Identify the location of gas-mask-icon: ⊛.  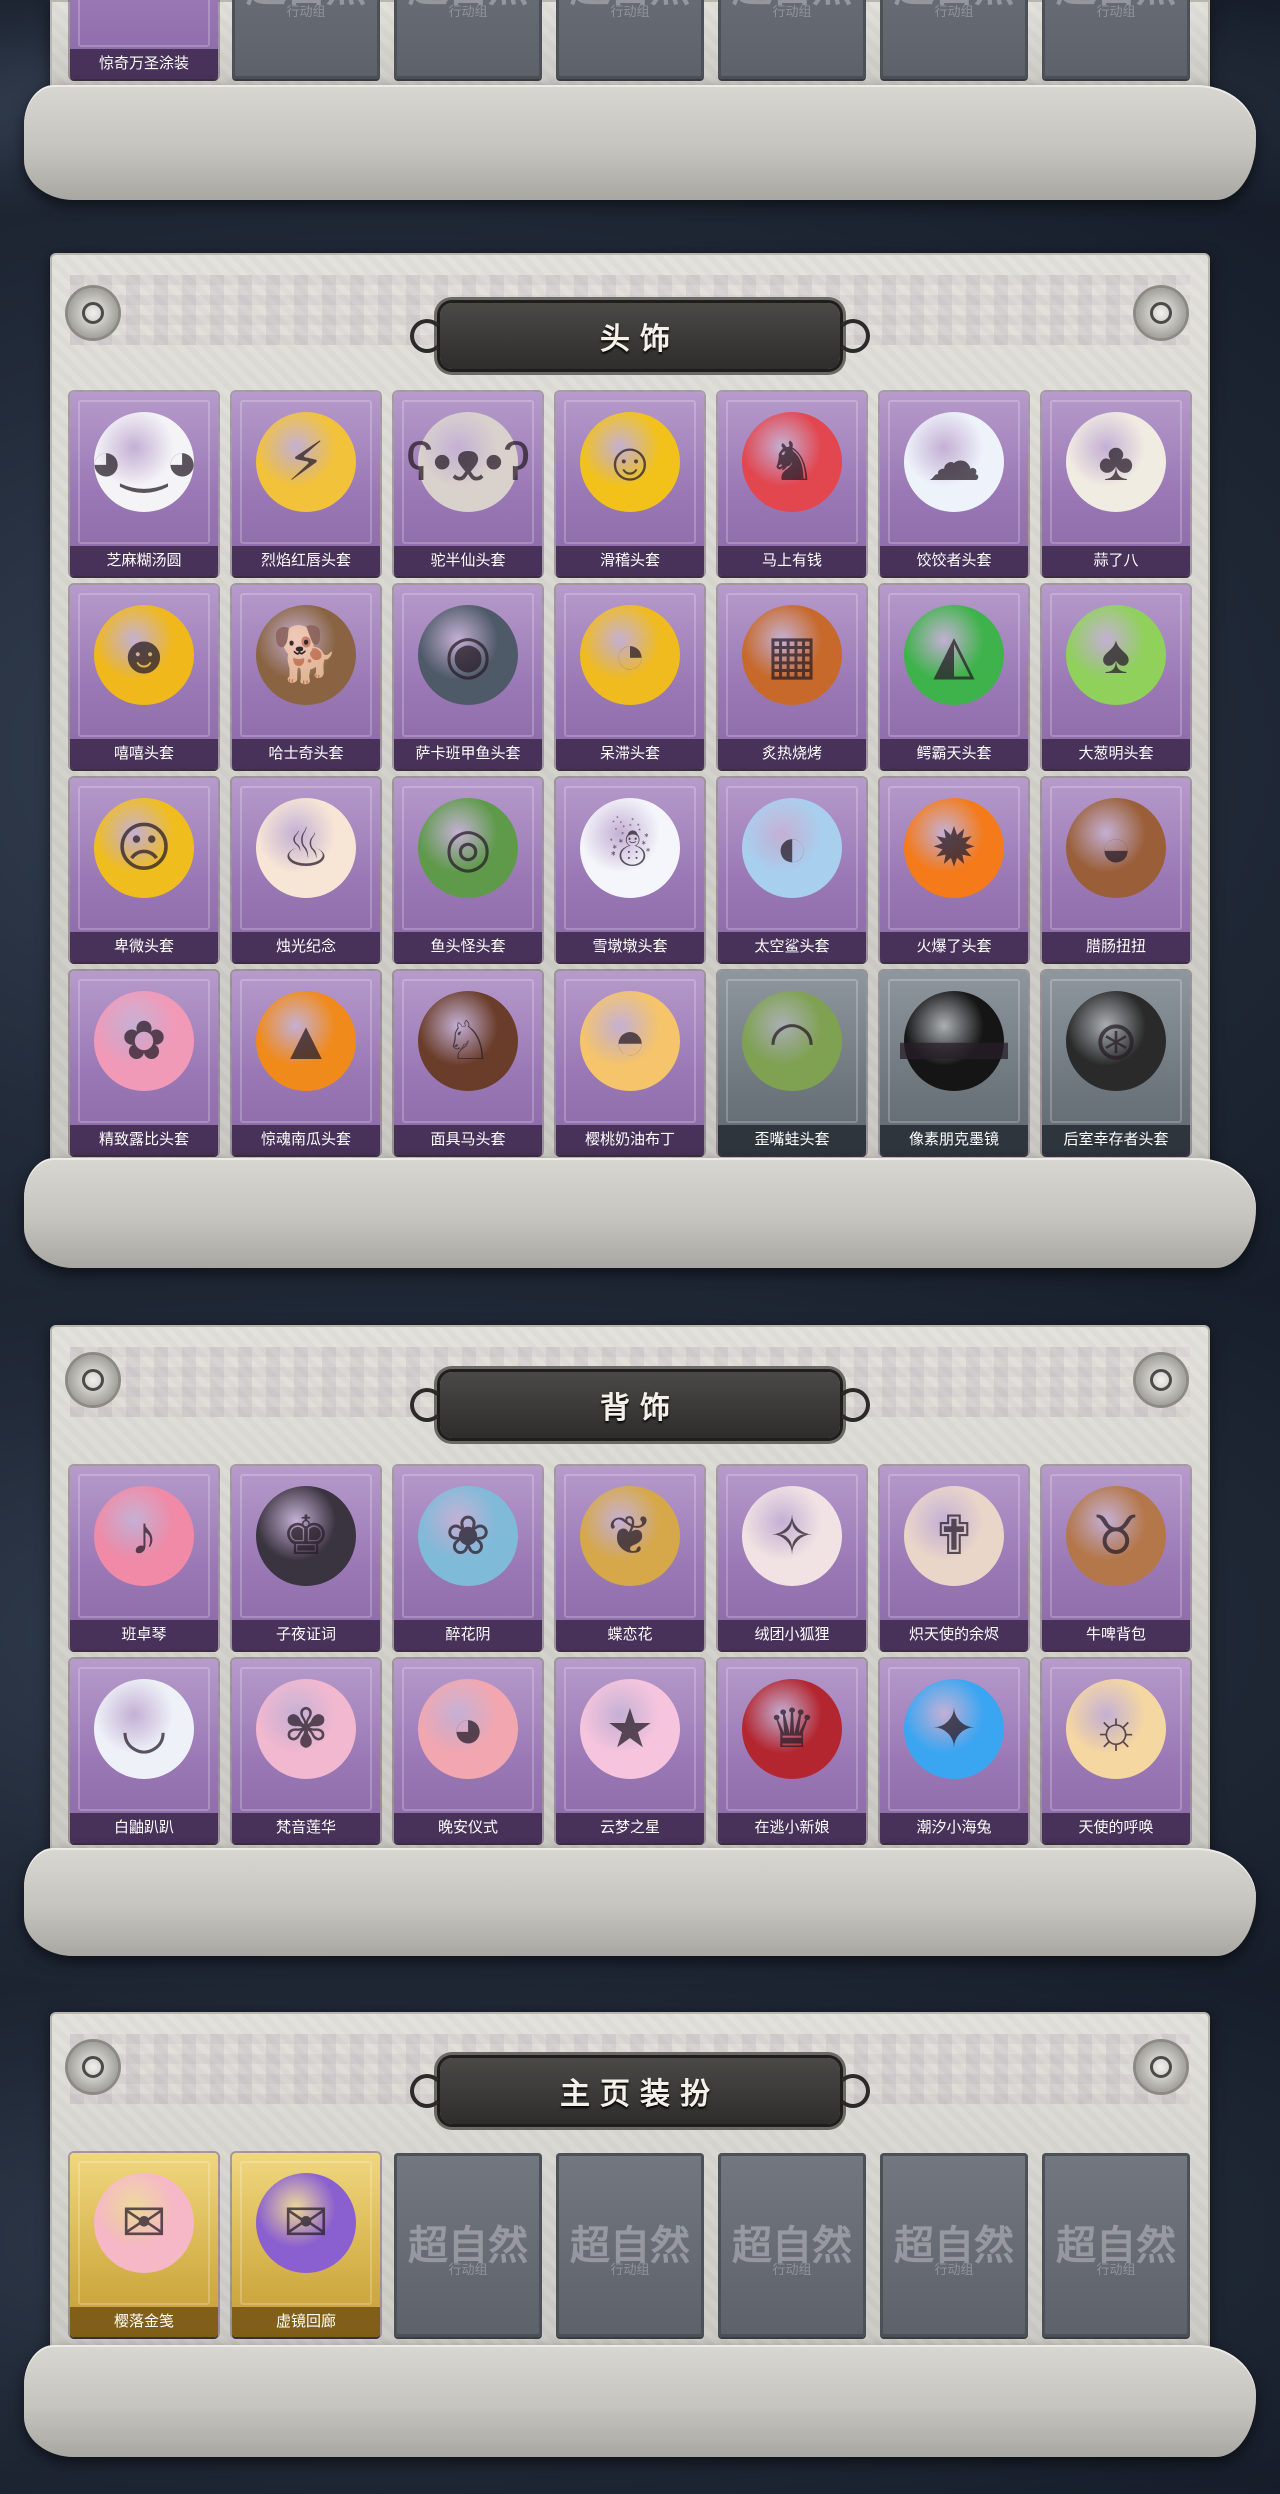
(1116, 1041).